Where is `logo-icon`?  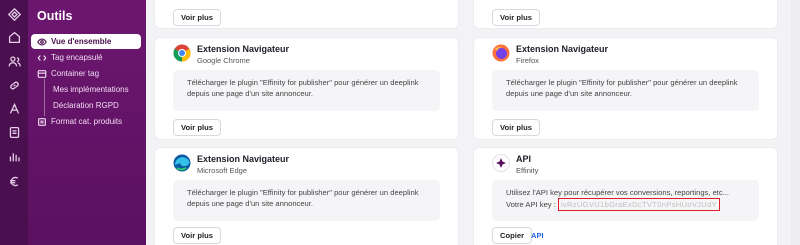 logo-icon is located at coordinates (14, 14).